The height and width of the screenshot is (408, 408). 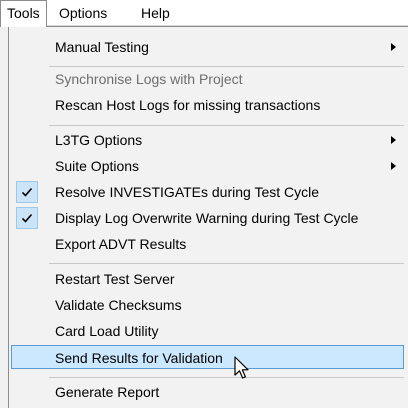 What do you see at coordinates (155, 13) in the screenshot?
I see `menubar-help: Help` at bounding box center [155, 13].